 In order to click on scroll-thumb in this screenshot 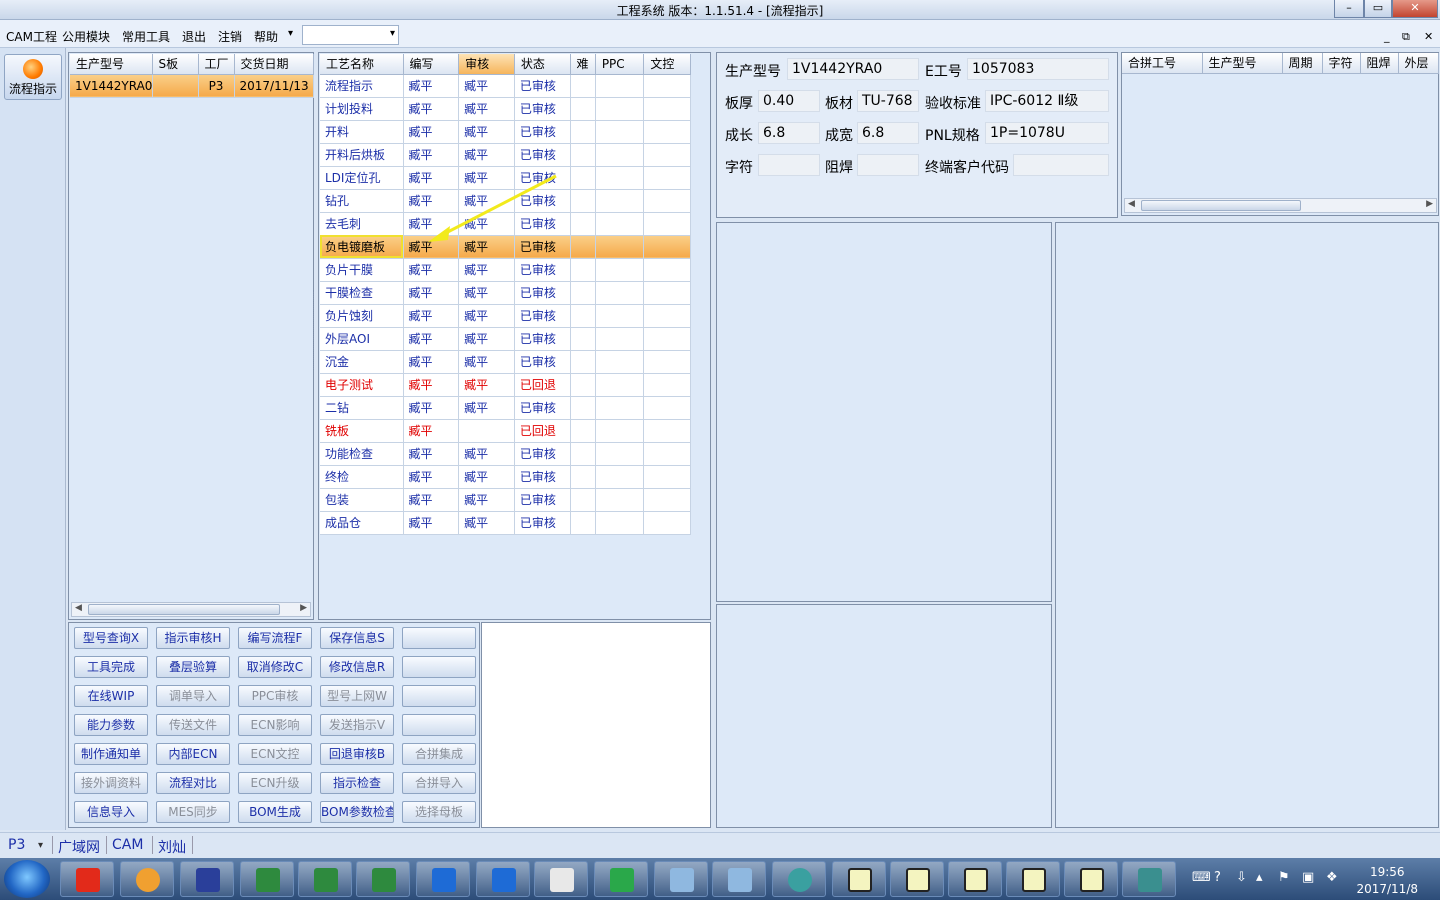, I will do `click(1221, 205)`.